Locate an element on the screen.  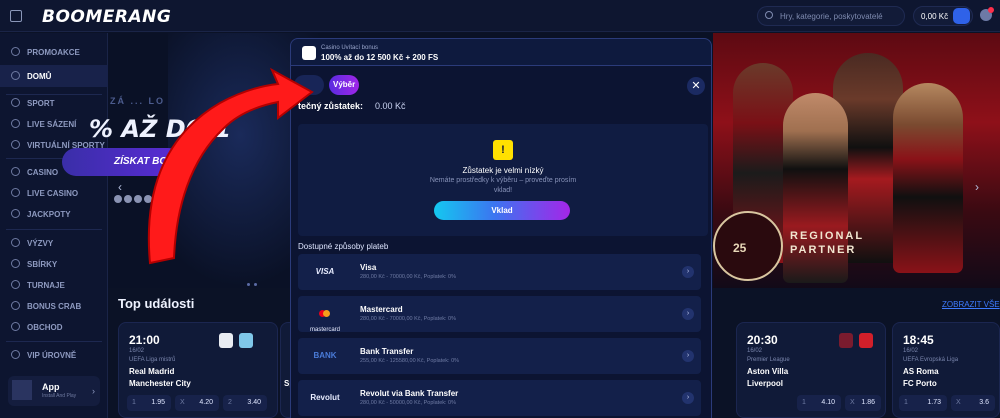
regional-line: REGIONAL is located at coordinates (827, 236).